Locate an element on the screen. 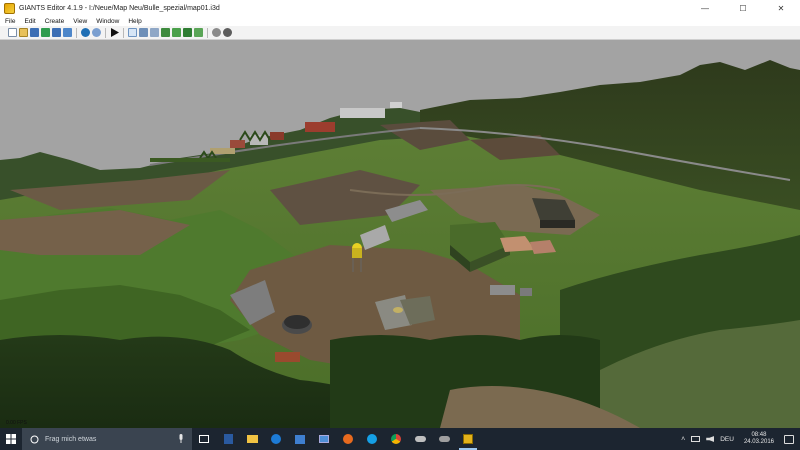 Image resolution: width=800 pixels, height=450 pixels. open-icon is located at coordinates (23, 32).